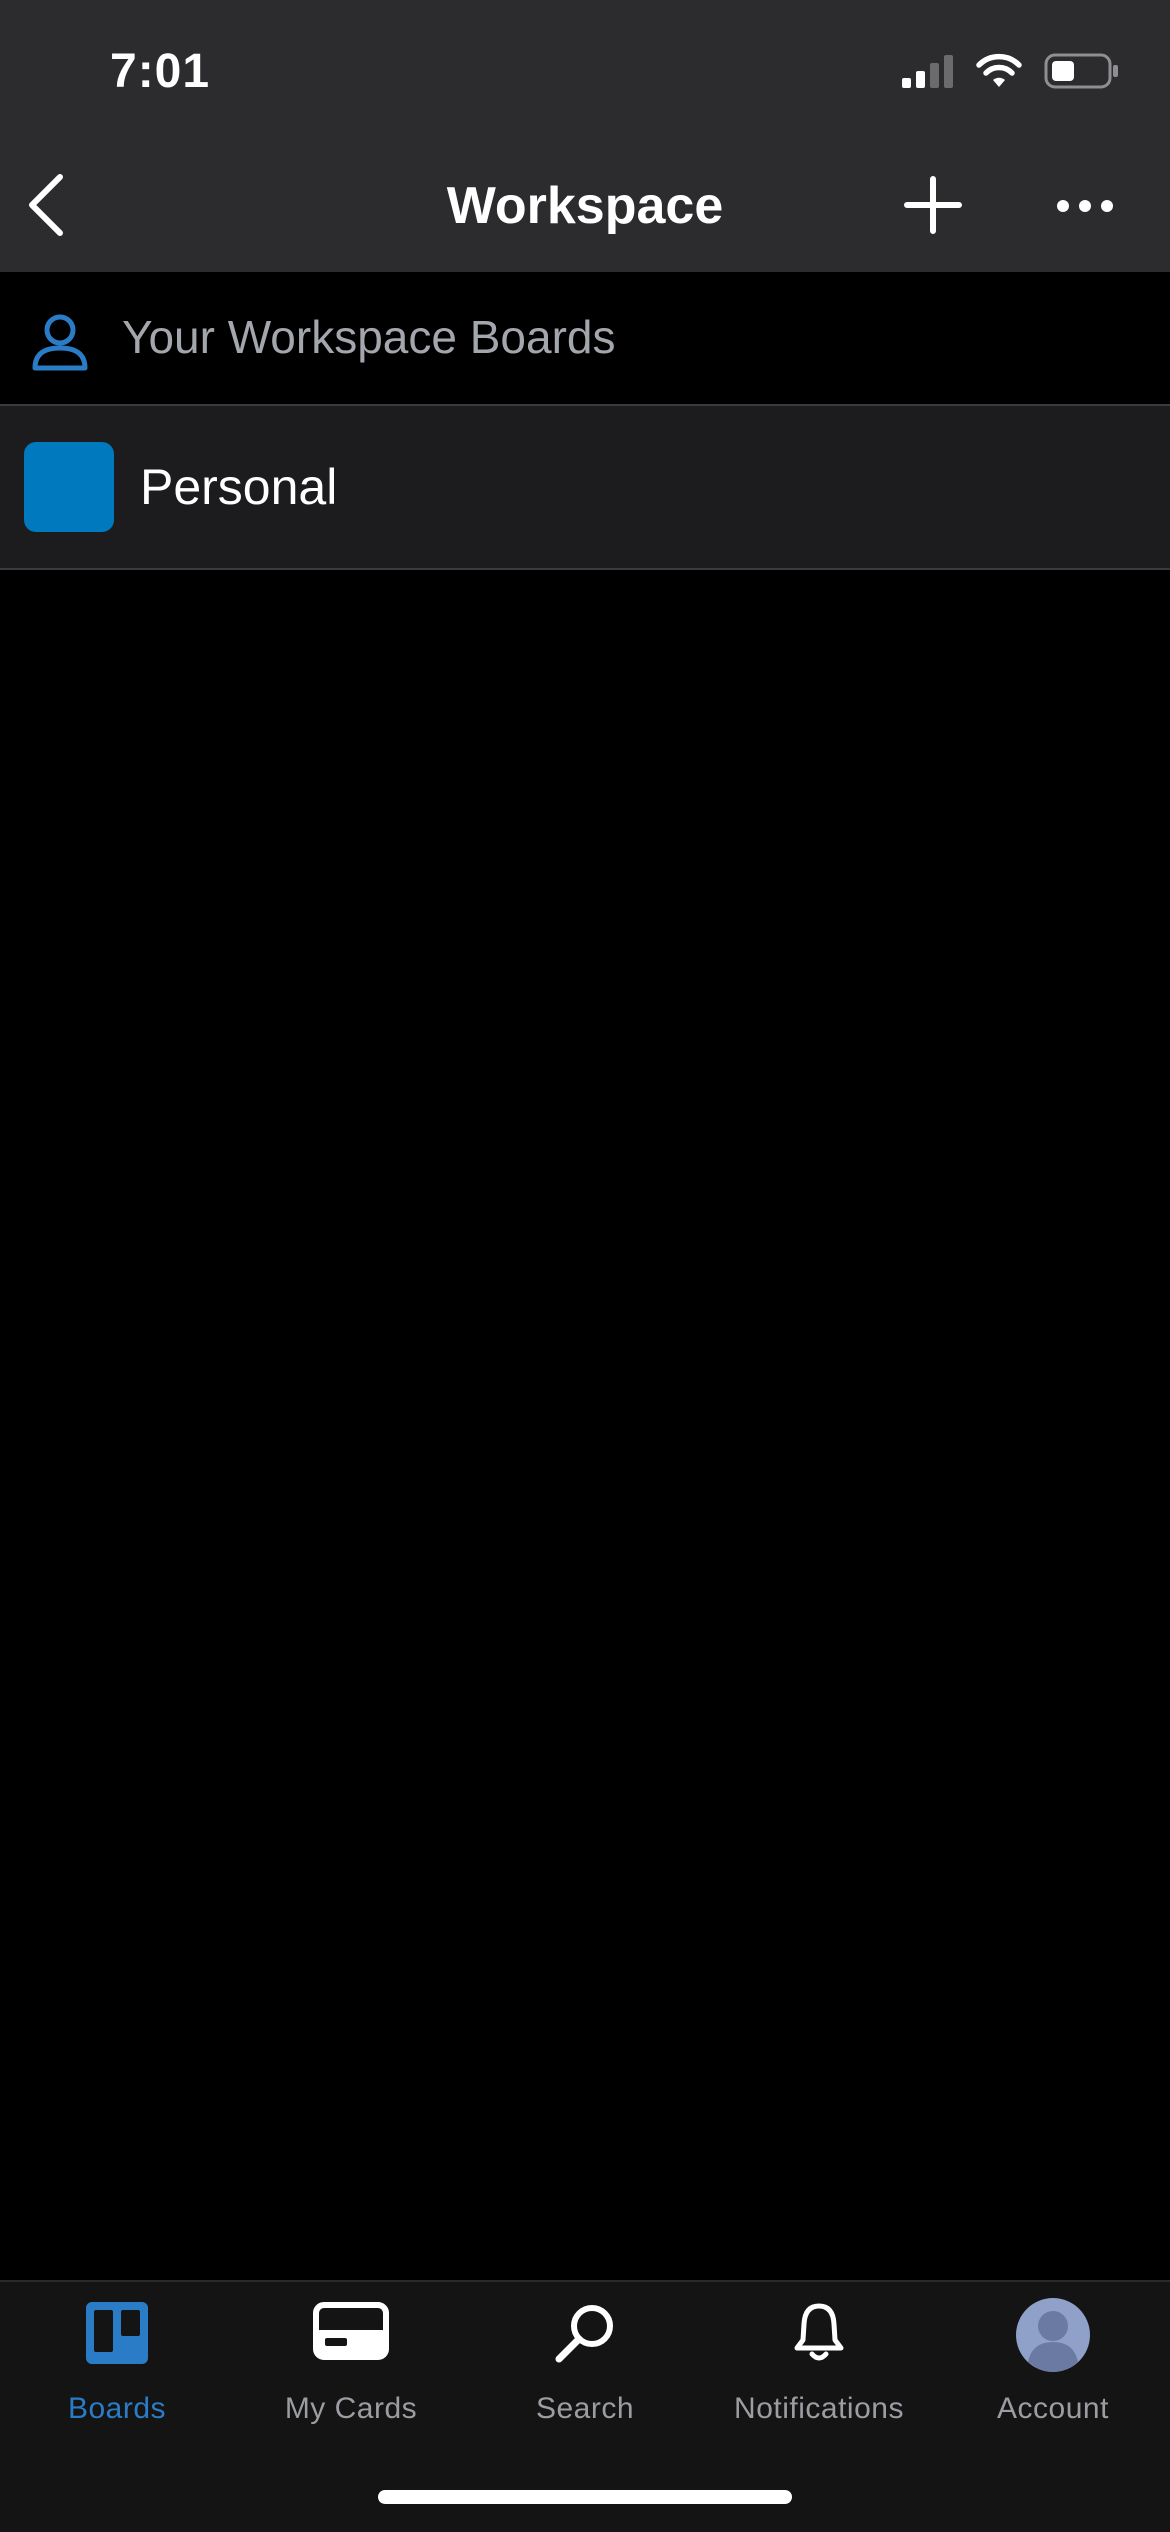  What do you see at coordinates (351, 2408) in the screenshot?
I see `tab-label: My Cards` at bounding box center [351, 2408].